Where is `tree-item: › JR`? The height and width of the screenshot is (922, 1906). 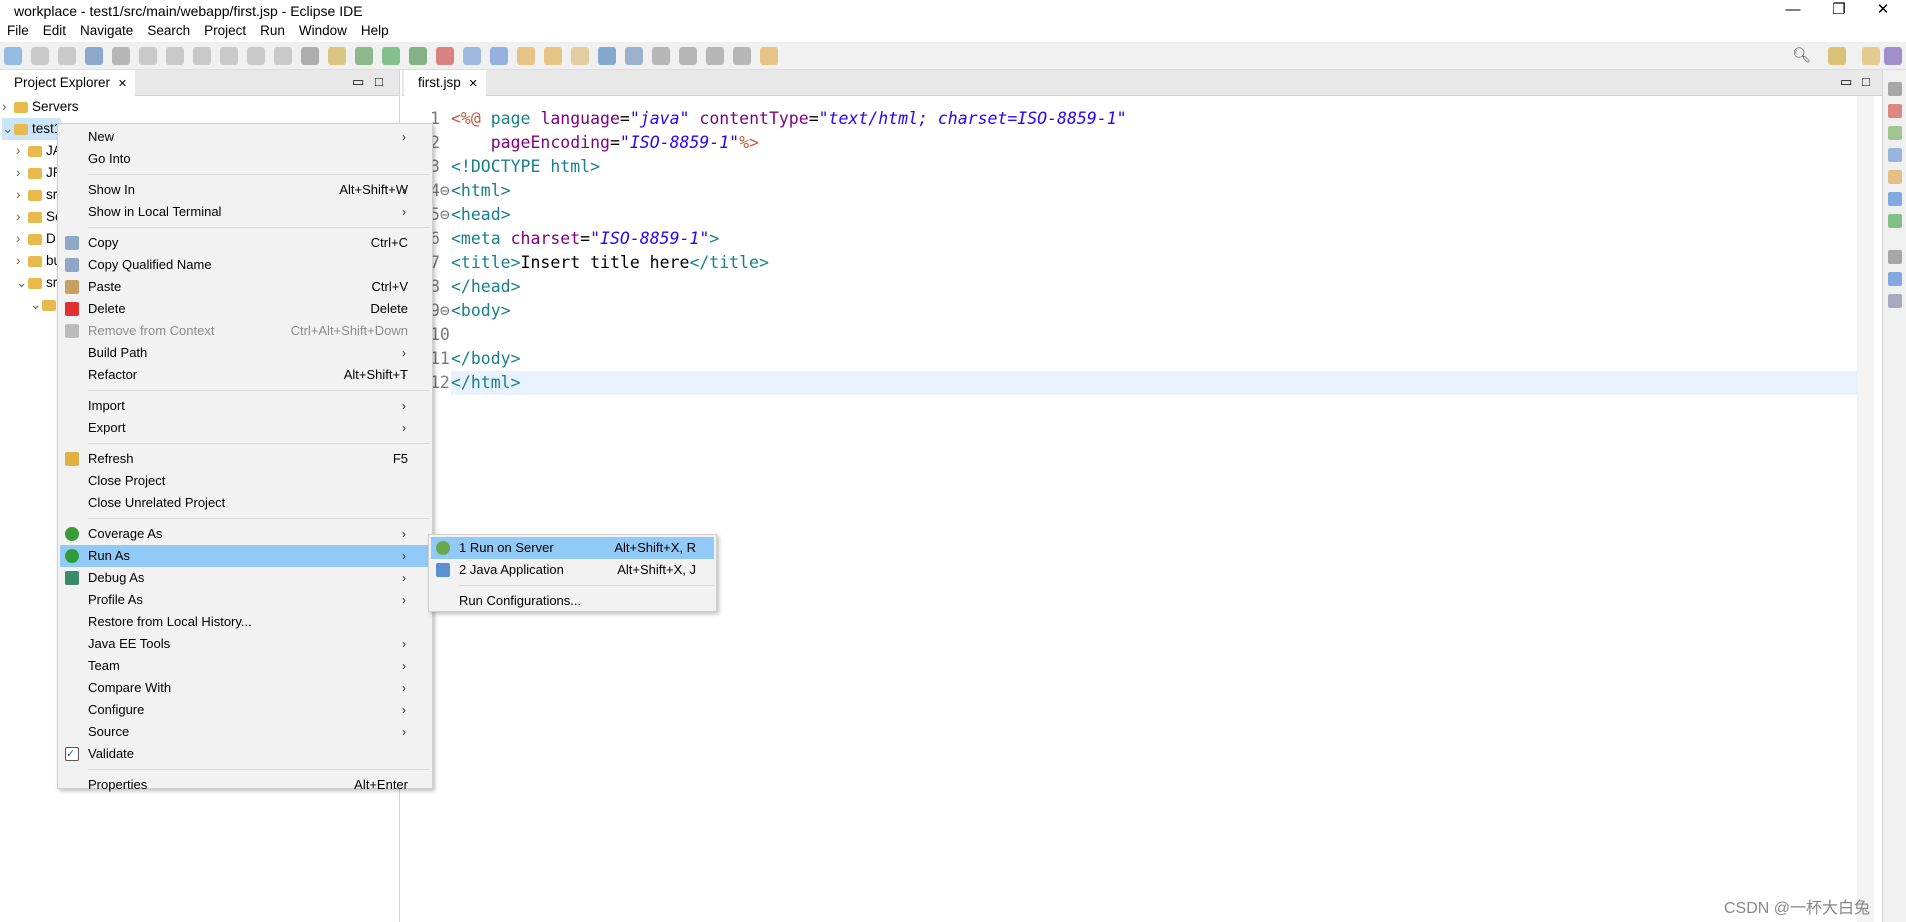 tree-item: › JR is located at coordinates (39, 173).